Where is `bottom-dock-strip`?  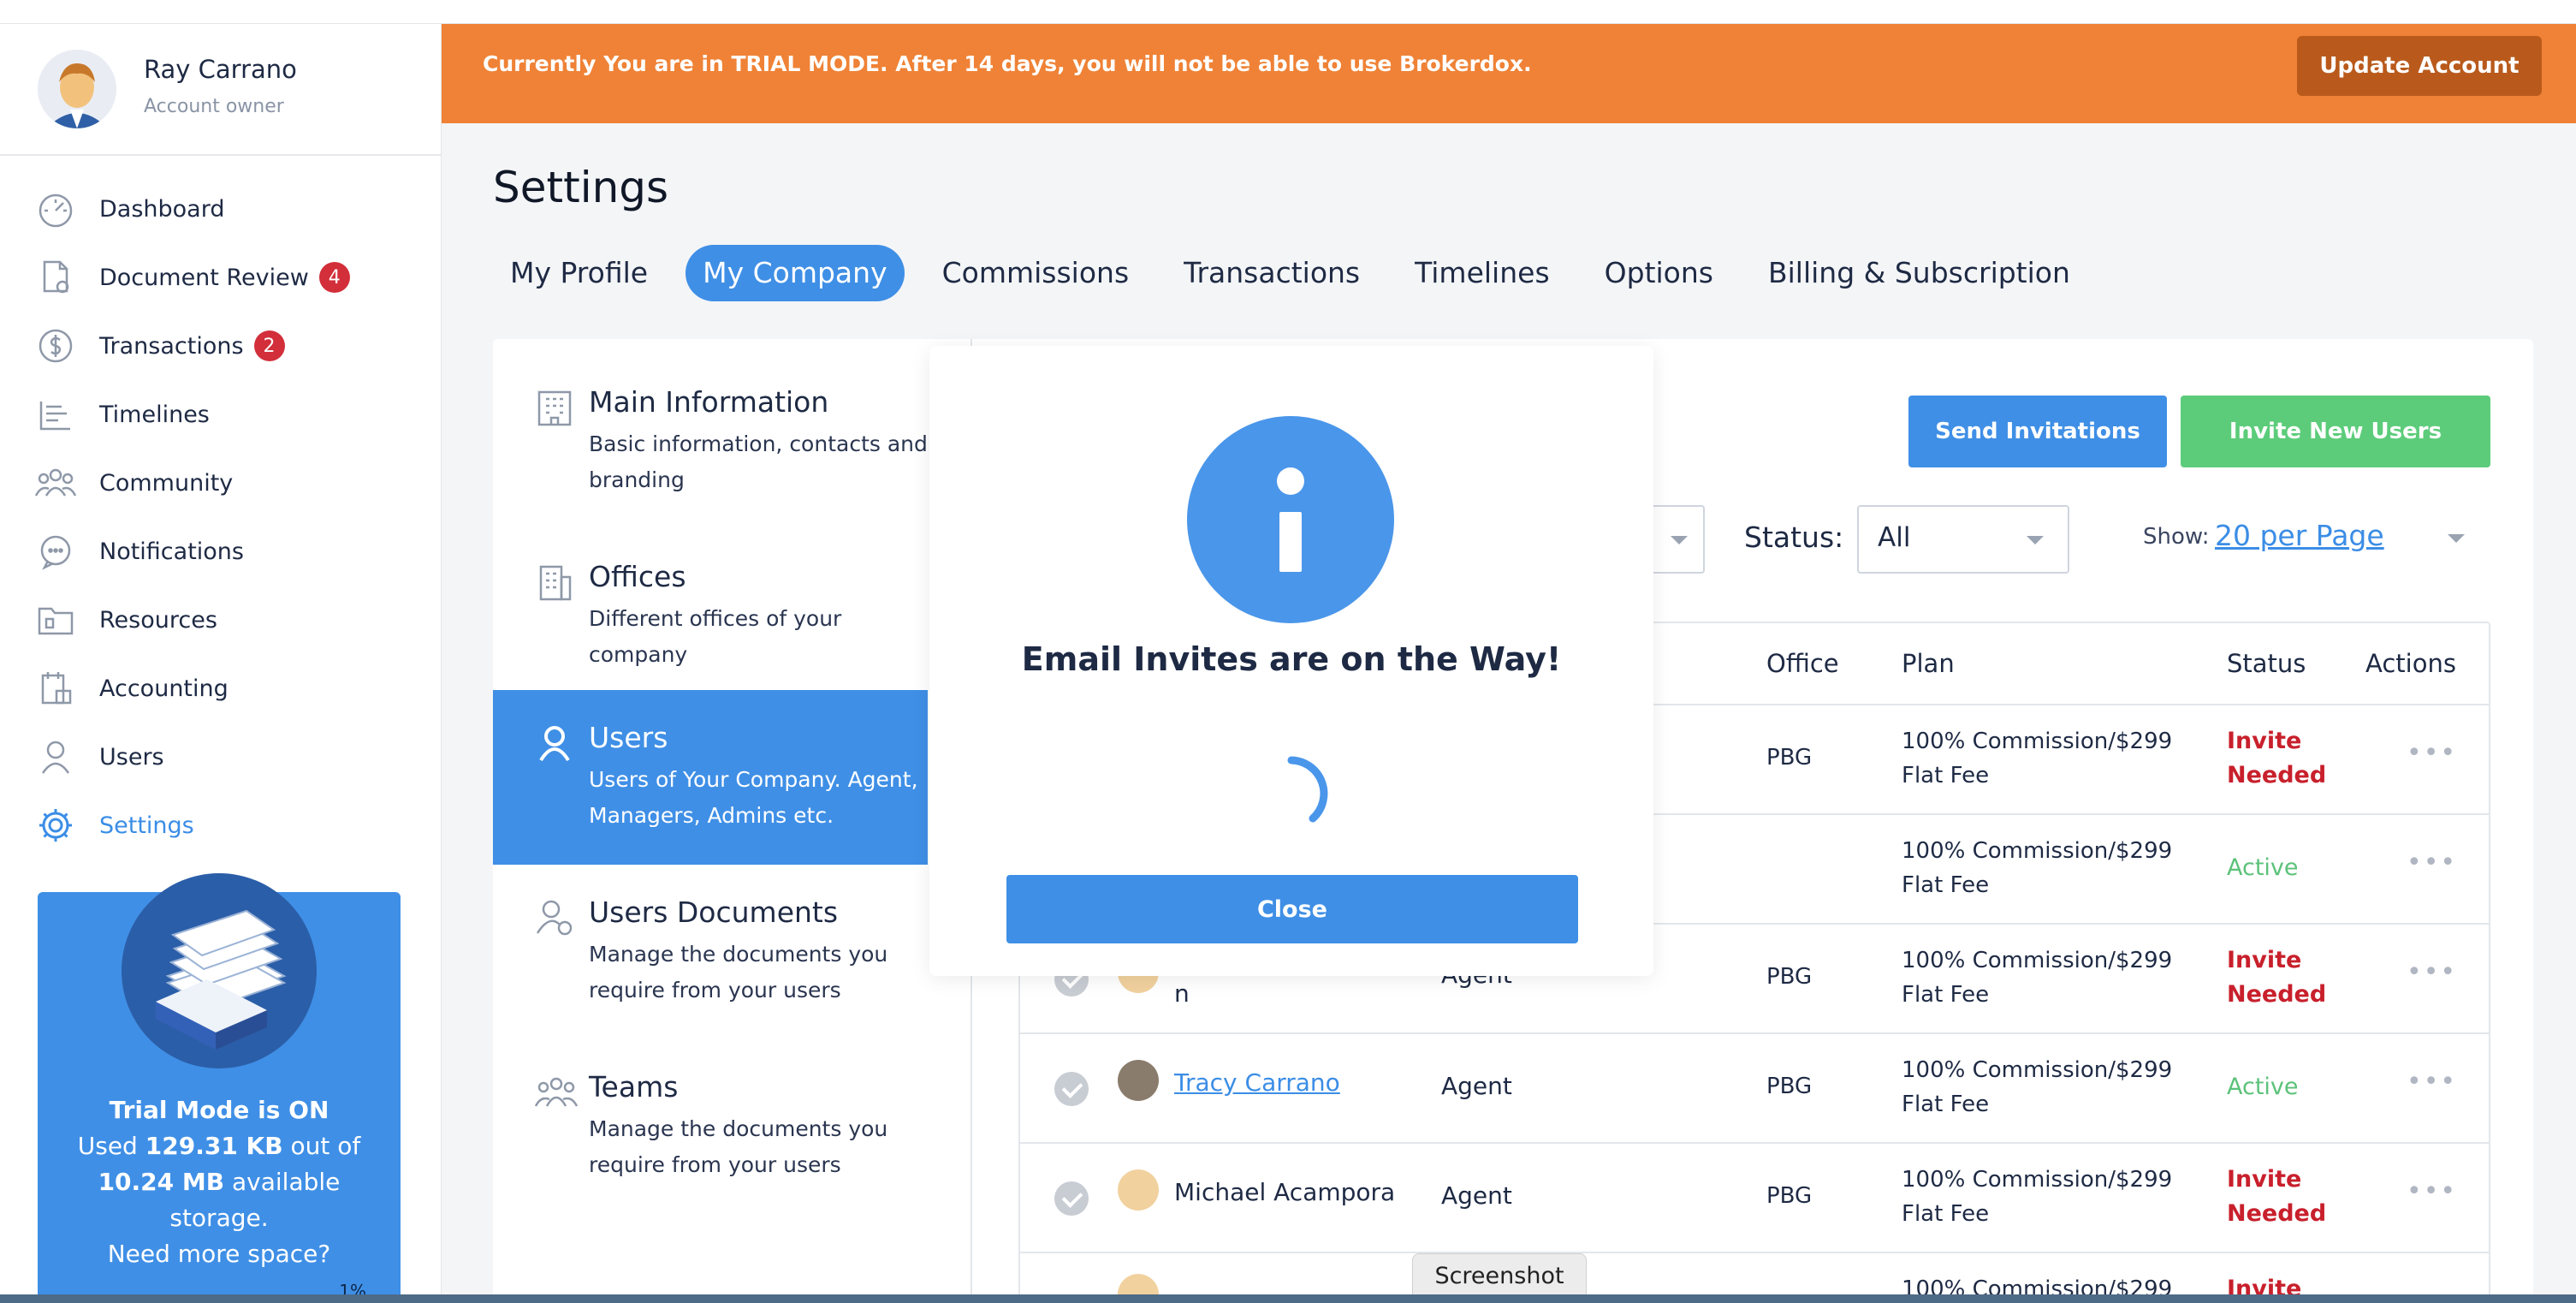
bottom-dock-strip is located at coordinates (1288, 1298).